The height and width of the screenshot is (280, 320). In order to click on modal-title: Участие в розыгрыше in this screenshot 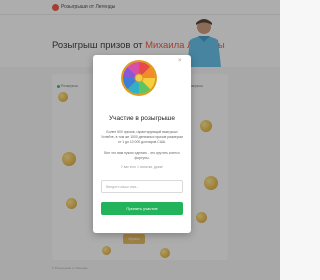, I will do `click(142, 118)`.